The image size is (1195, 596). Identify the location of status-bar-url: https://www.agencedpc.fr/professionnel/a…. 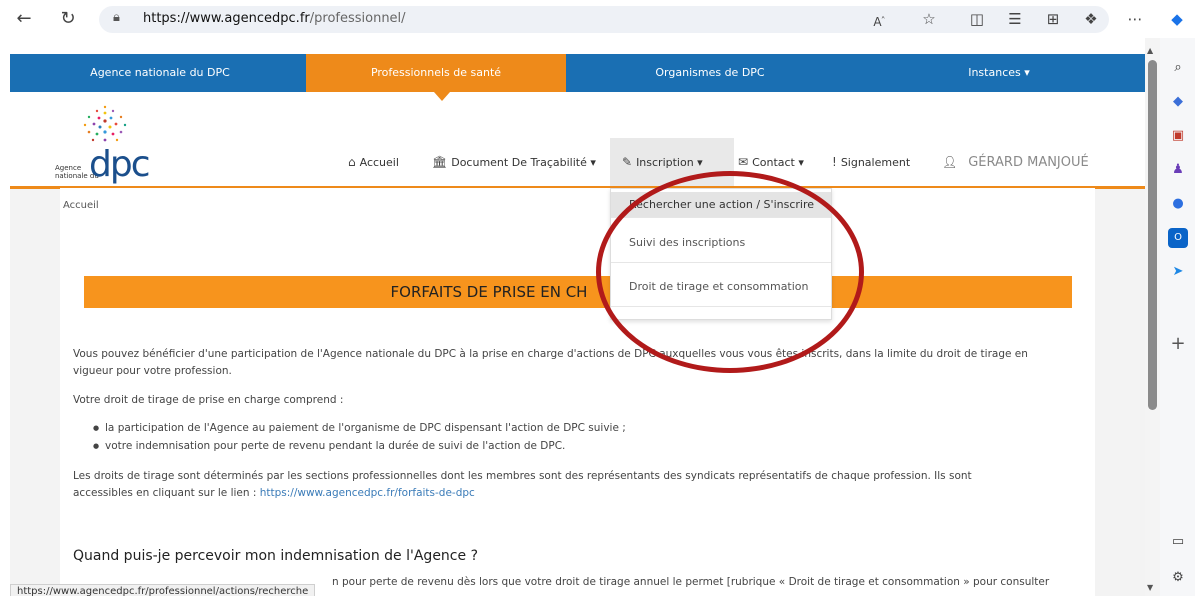
(163, 590).